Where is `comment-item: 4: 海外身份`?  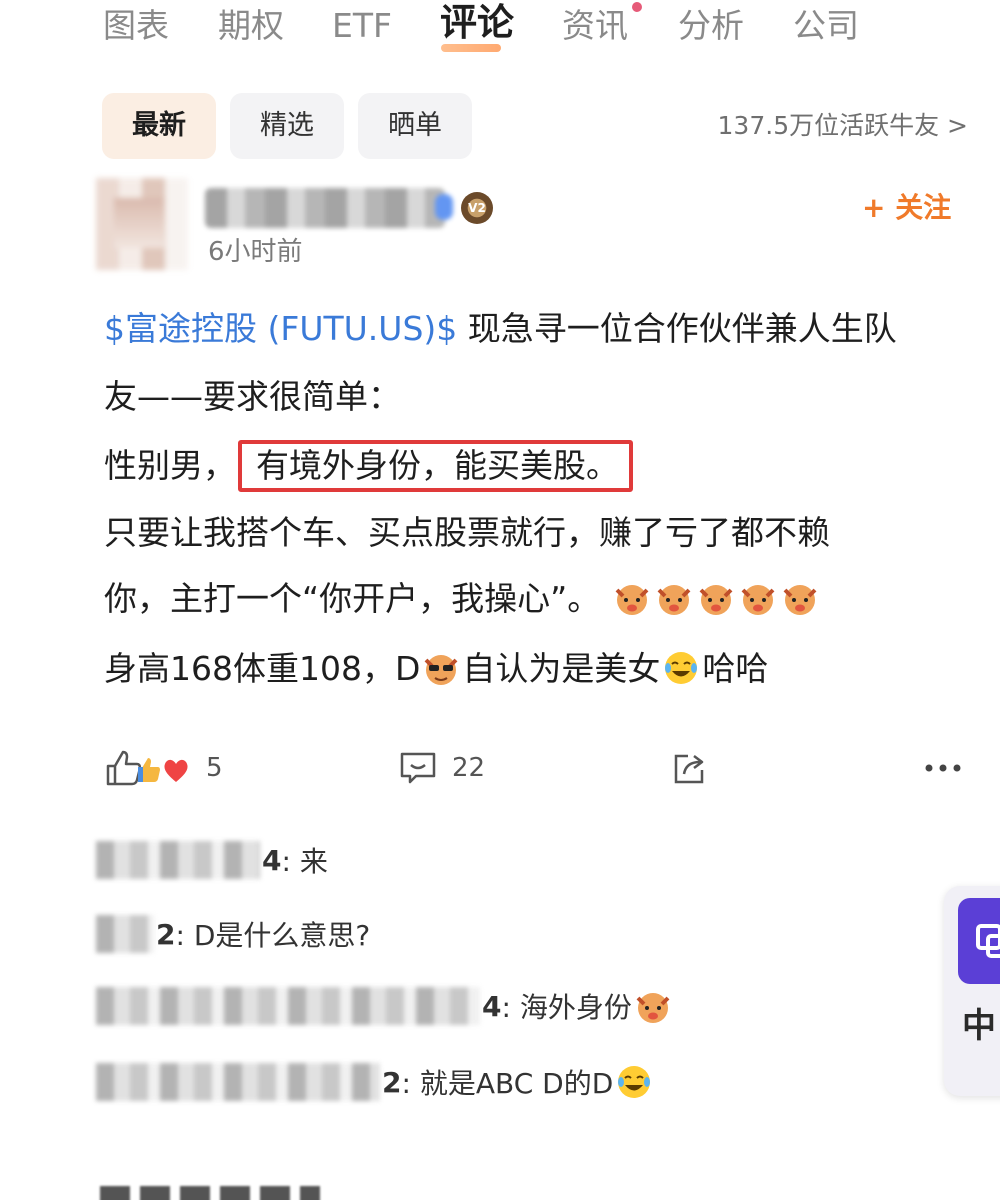
comment-item: 4: 海外身份 is located at coordinates (385, 1006).